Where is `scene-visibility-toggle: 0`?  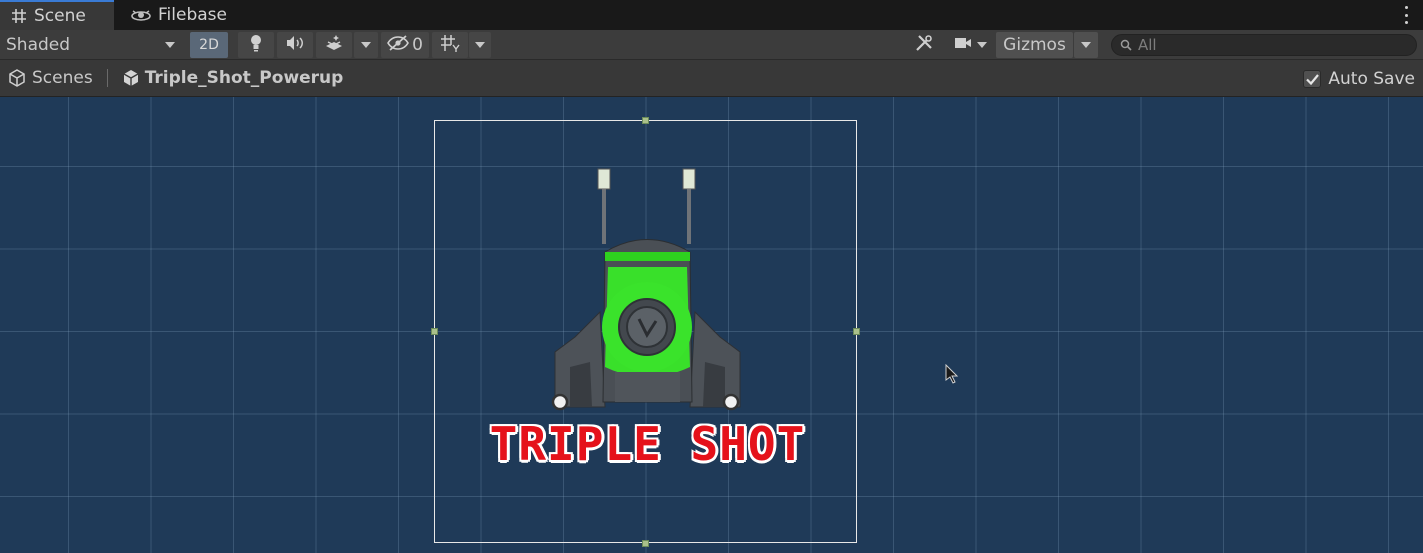 scene-visibility-toggle: 0 is located at coordinates (405, 45).